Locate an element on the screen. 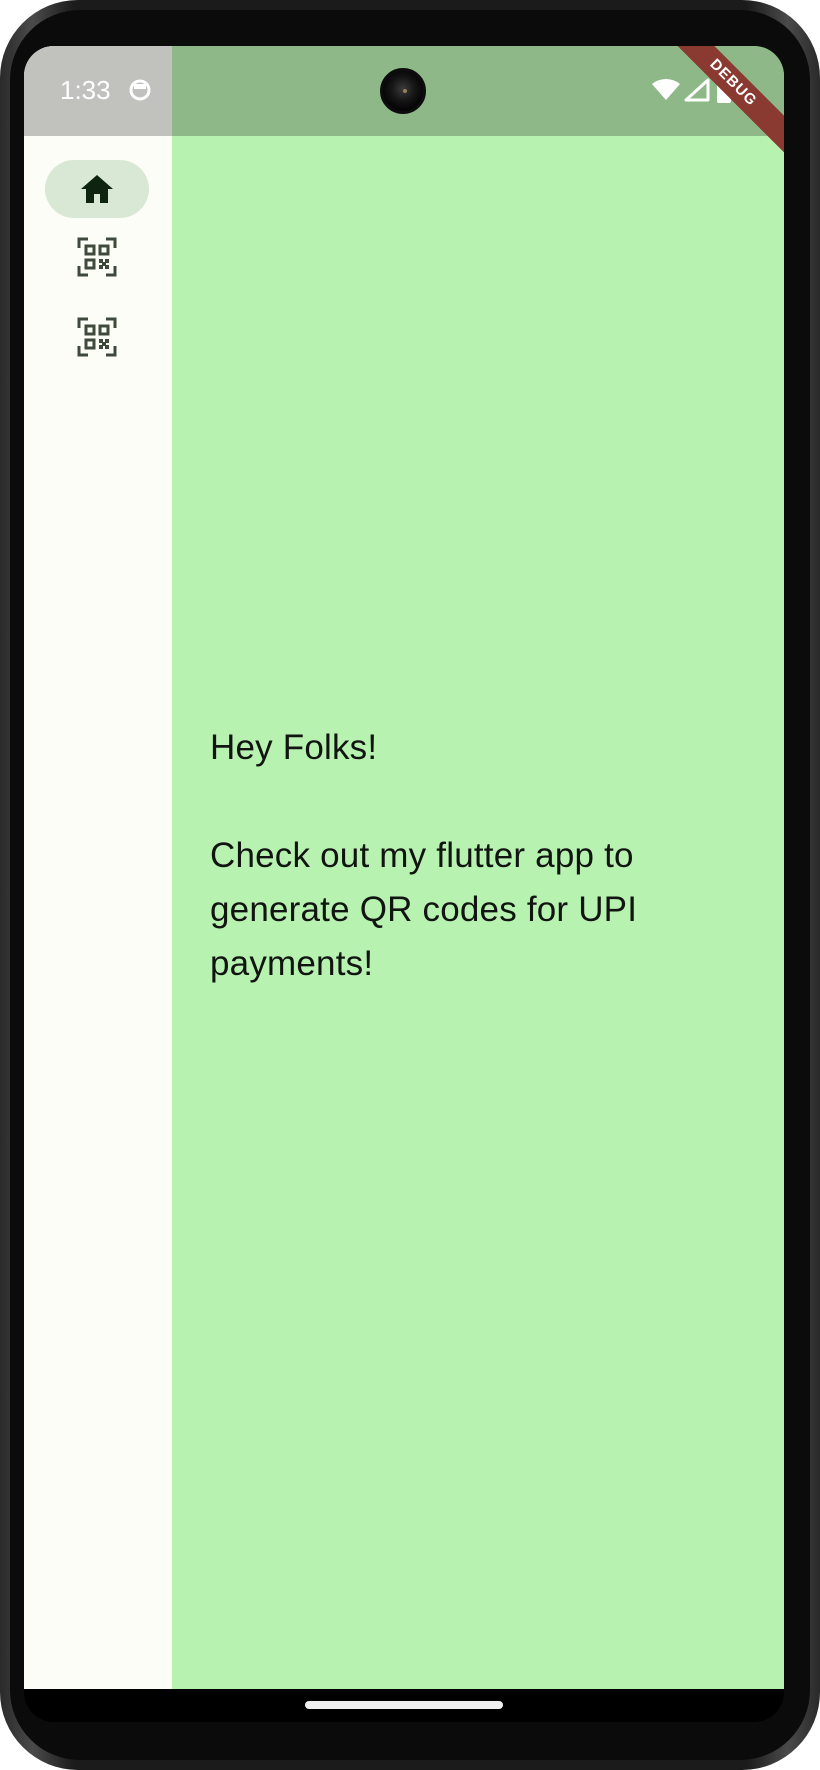  nav-item-home is located at coordinates (97, 189).